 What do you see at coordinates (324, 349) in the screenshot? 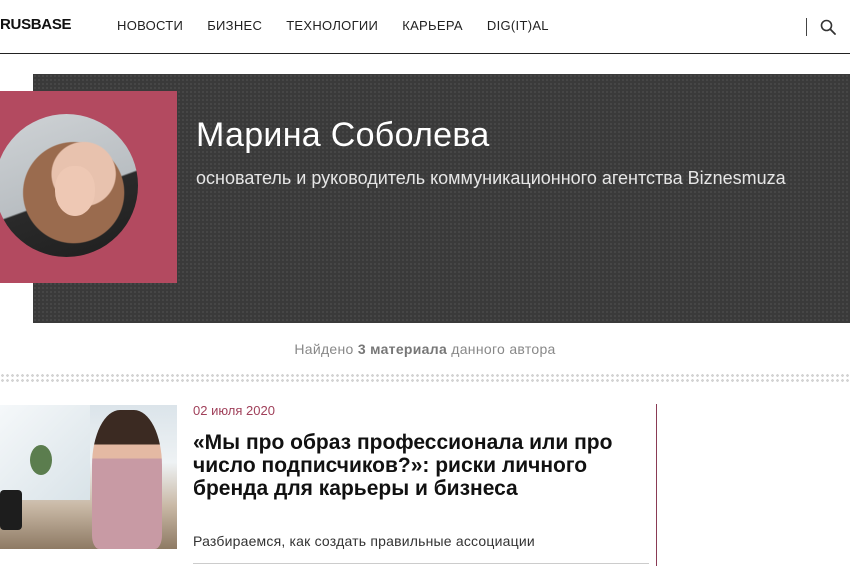
I see `found-prefix: Найдено` at bounding box center [324, 349].